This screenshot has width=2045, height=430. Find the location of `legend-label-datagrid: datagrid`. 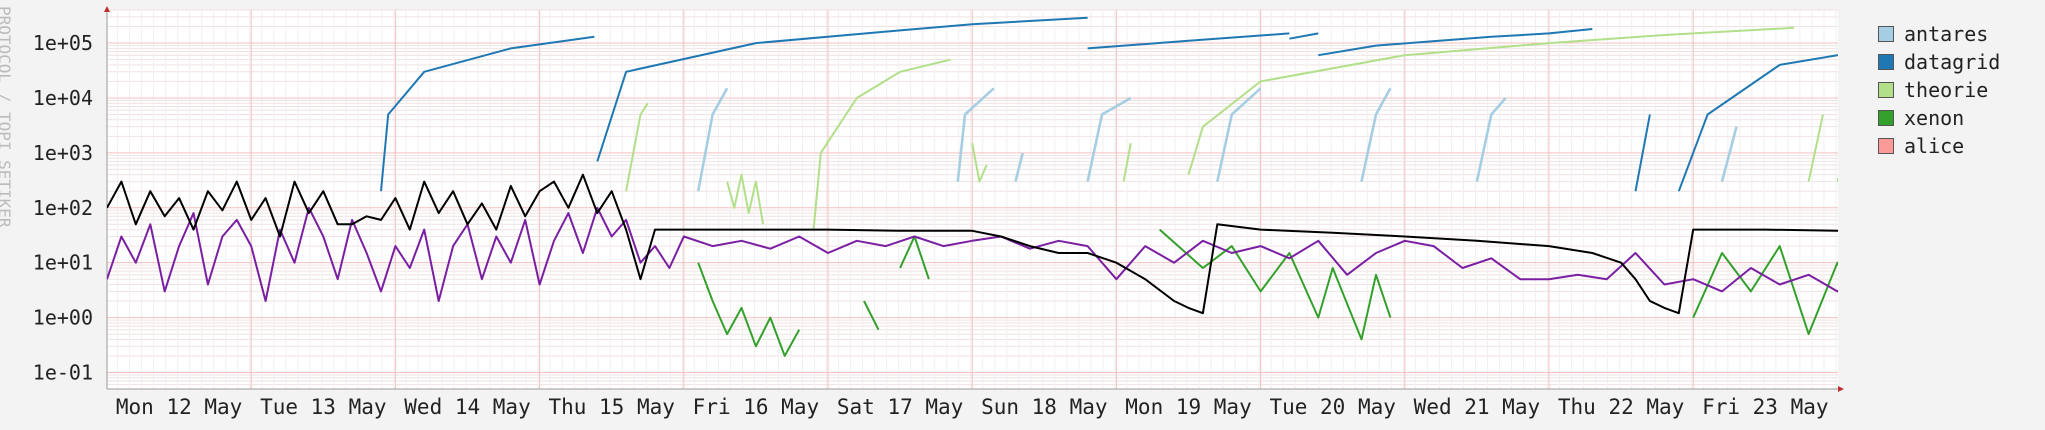

legend-label-datagrid: datagrid is located at coordinates (1952, 62).